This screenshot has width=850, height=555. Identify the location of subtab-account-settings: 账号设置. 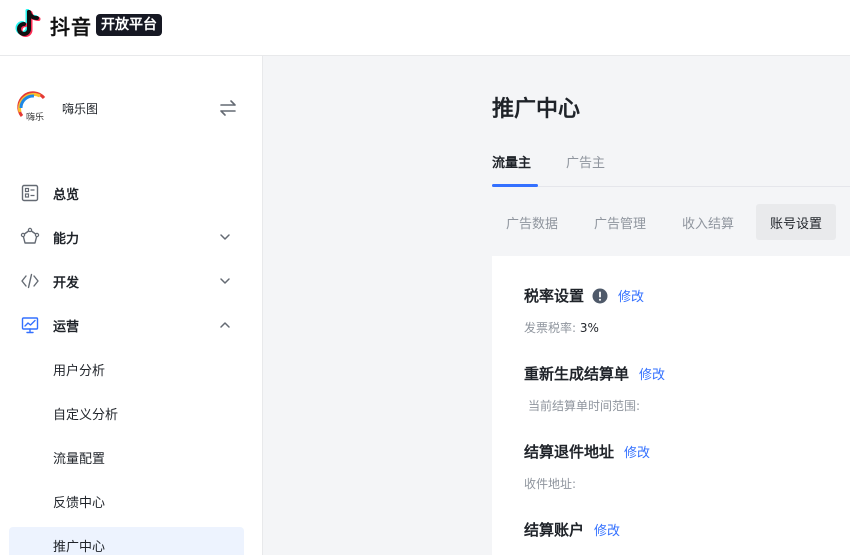
(796, 222).